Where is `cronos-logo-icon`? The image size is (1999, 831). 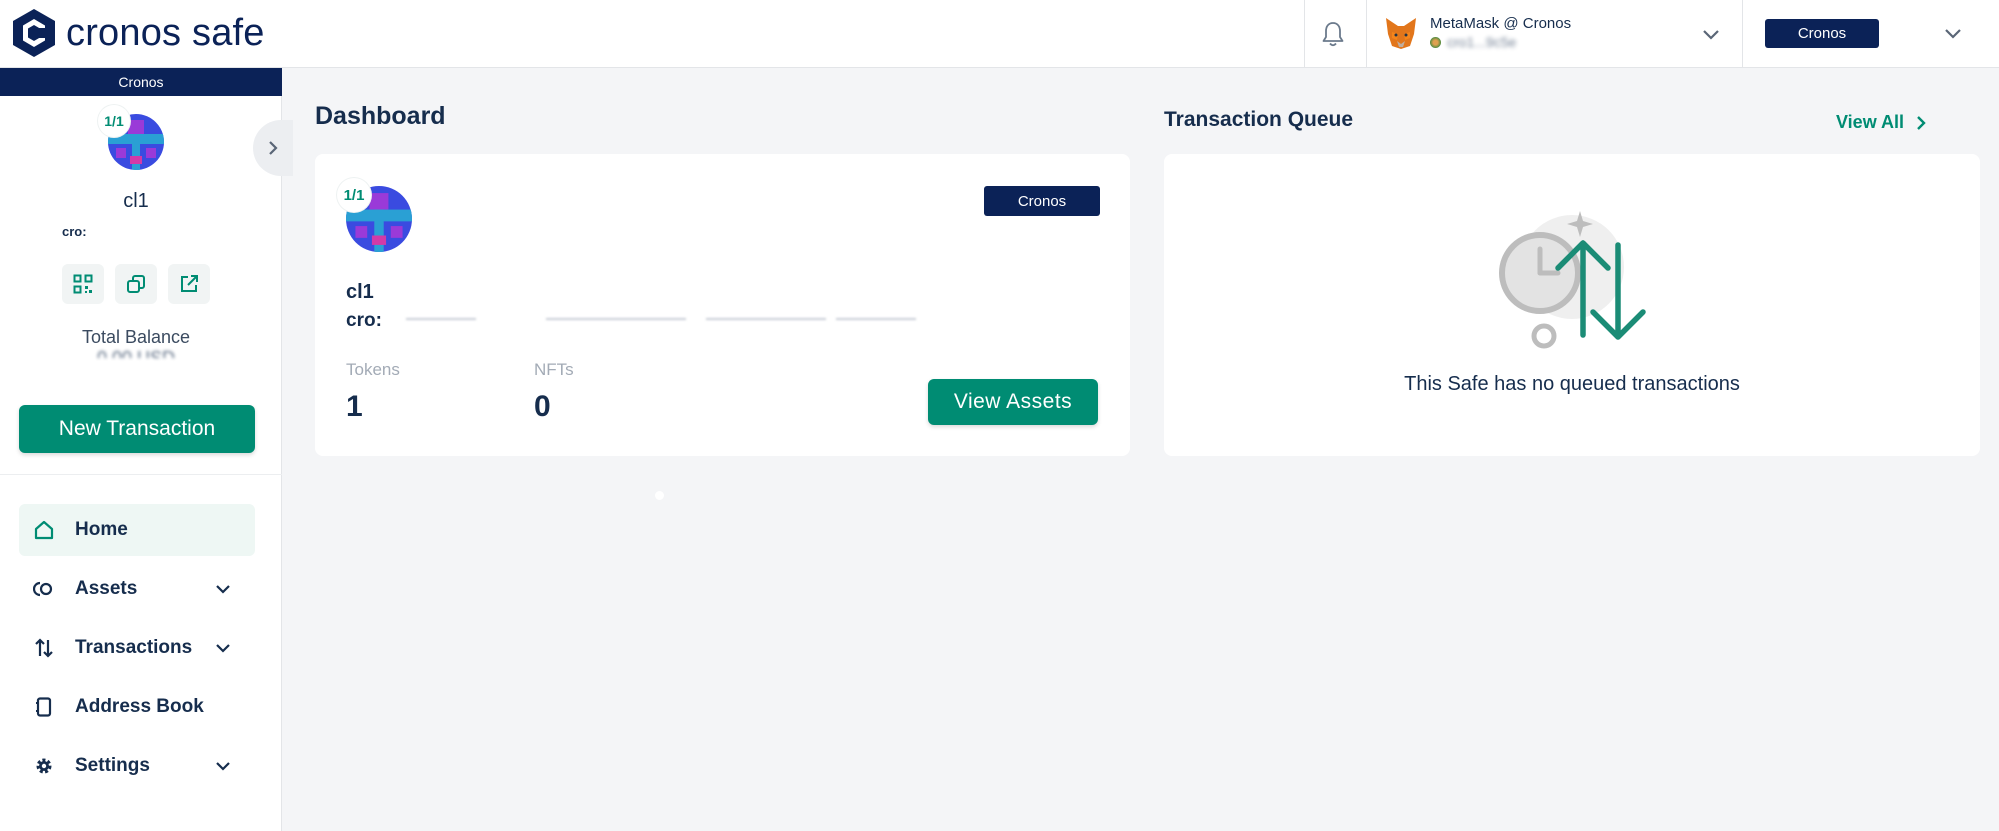
cronos-logo-icon is located at coordinates (34, 33).